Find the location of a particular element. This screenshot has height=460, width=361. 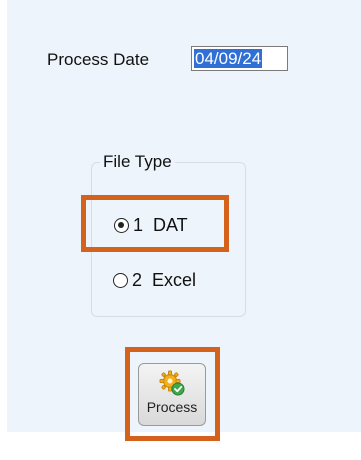

process-date-input: 04/09/24 is located at coordinates (239, 58).